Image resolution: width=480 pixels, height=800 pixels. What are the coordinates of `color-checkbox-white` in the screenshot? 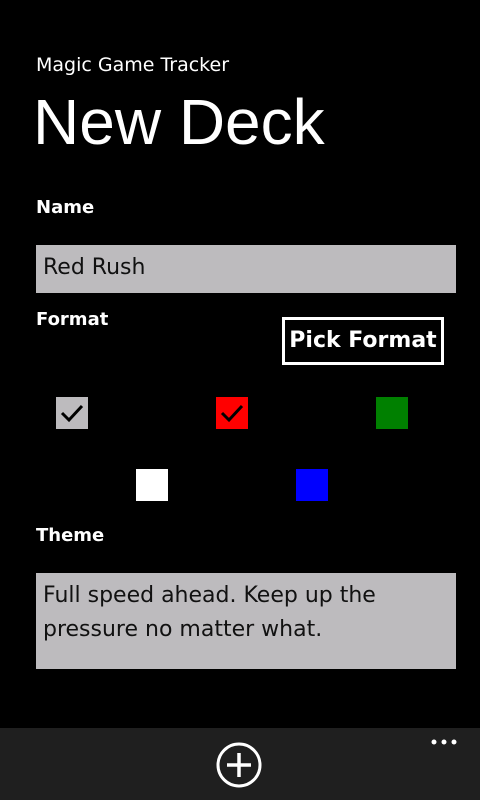 It's located at (152, 485).